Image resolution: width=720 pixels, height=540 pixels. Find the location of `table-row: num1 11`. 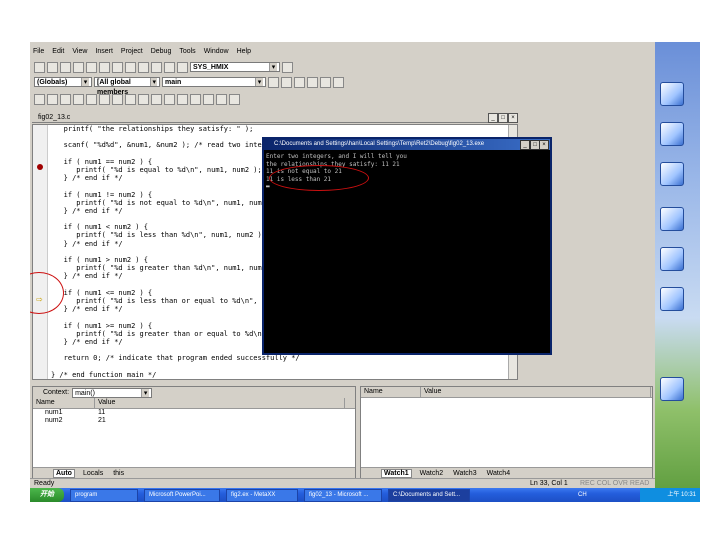

table-row: num1 11 is located at coordinates (194, 413).